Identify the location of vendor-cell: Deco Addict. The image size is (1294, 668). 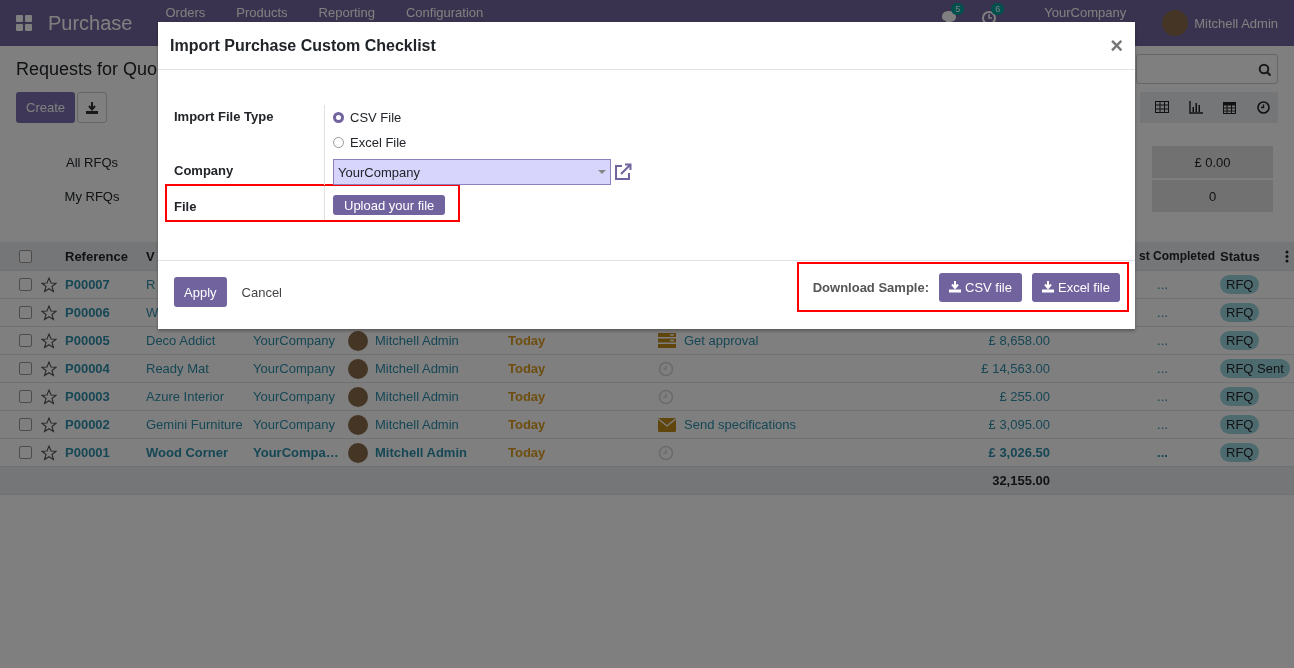
(181, 340).